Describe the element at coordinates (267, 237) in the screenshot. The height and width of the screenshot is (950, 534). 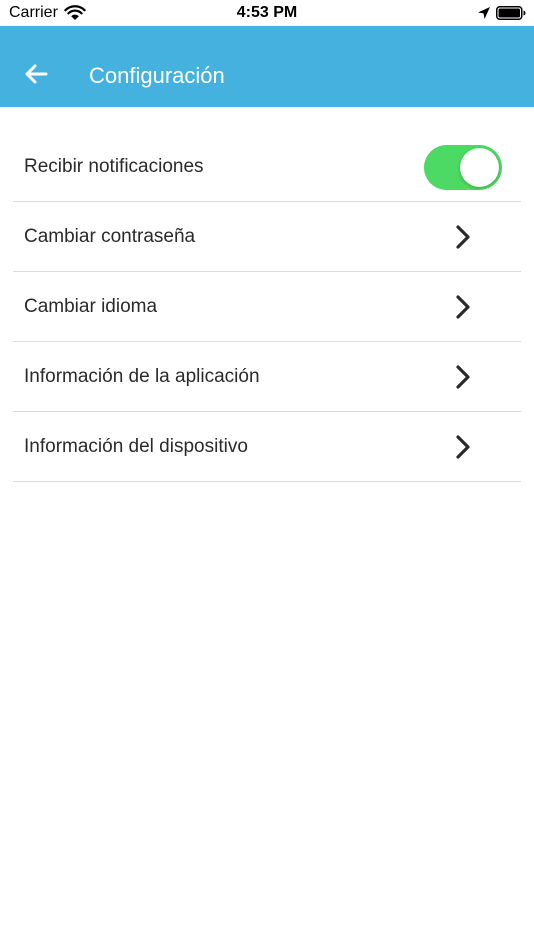
I see `settings-item-change-password: Cambiar contraseña` at that location.